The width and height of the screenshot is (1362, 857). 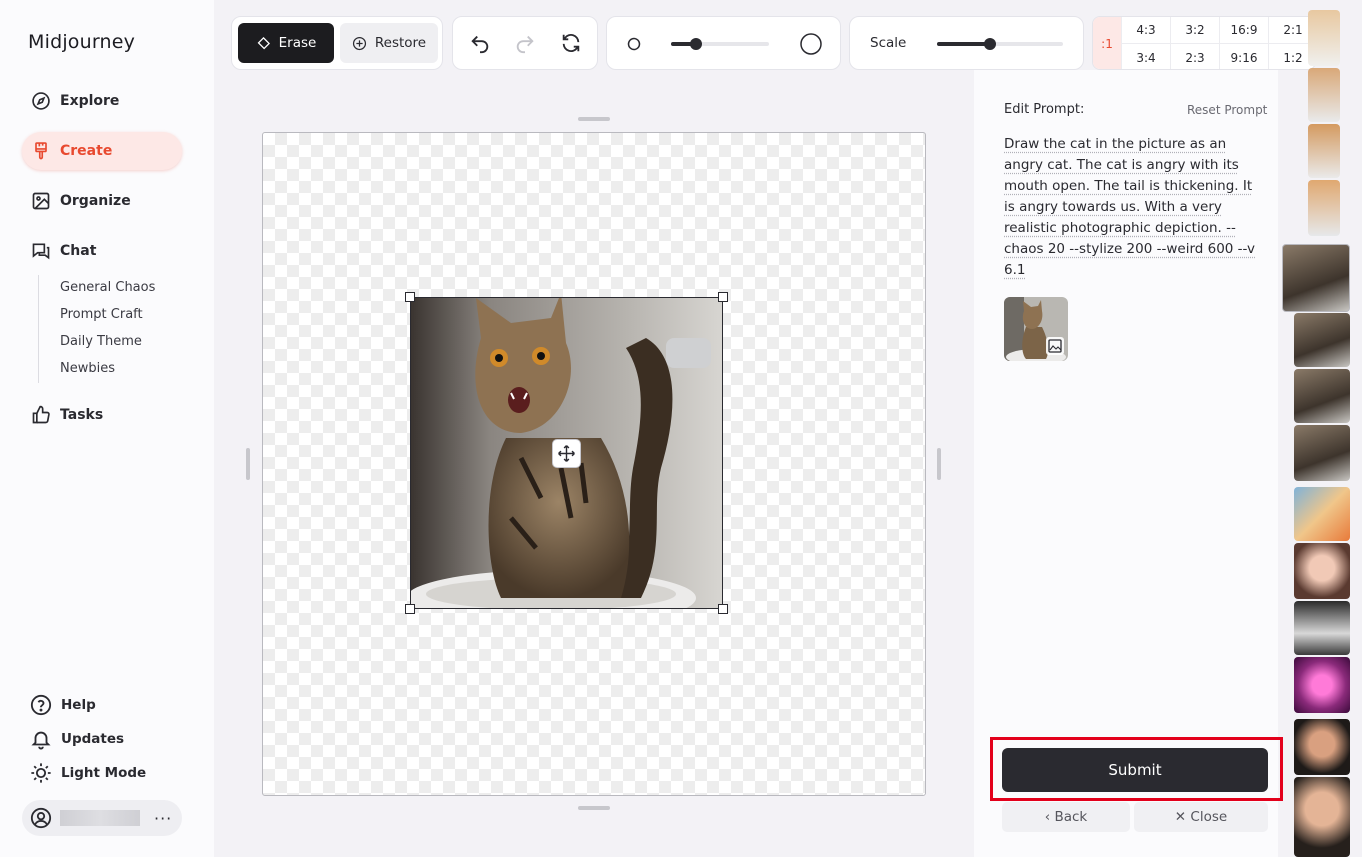 I want to click on reset-prompt-button: Reset Prompt, so click(x=1227, y=110).